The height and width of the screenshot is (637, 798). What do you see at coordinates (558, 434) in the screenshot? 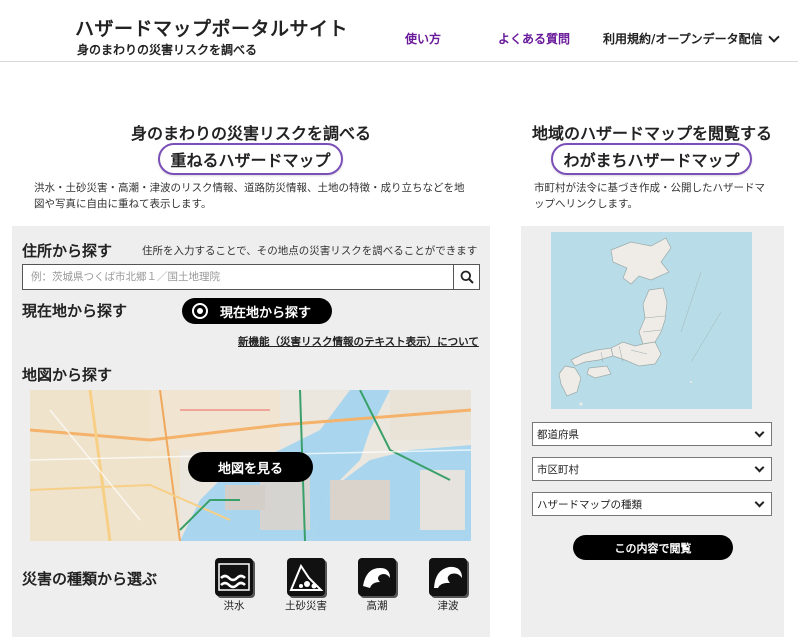
I see `prefecture-select-value: 都道府県` at bounding box center [558, 434].